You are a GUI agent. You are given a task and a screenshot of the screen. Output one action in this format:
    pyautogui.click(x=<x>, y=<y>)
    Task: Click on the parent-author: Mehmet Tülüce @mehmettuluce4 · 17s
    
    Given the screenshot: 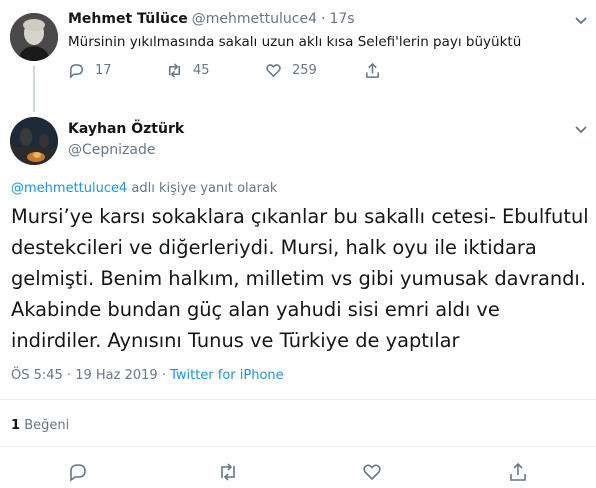 What is the action you would take?
    pyautogui.click(x=211, y=19)
    